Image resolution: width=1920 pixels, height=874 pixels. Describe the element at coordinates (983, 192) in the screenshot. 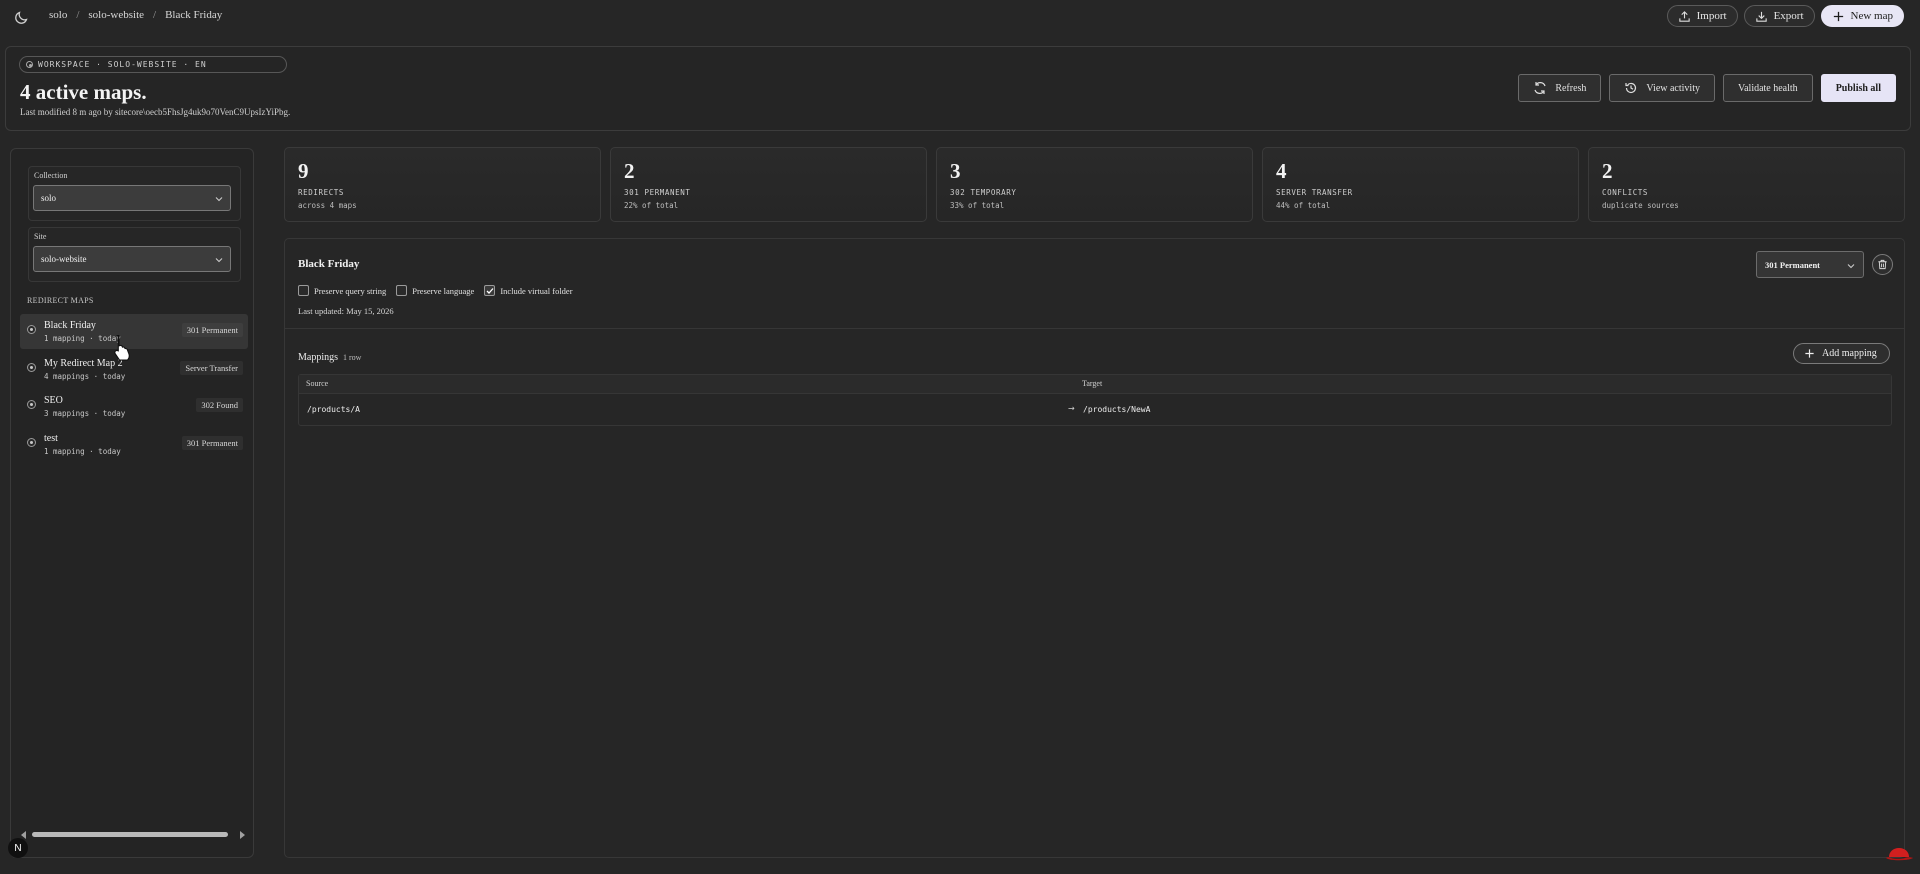

I see `stat-label: 302 TEMPORARY` at that location.